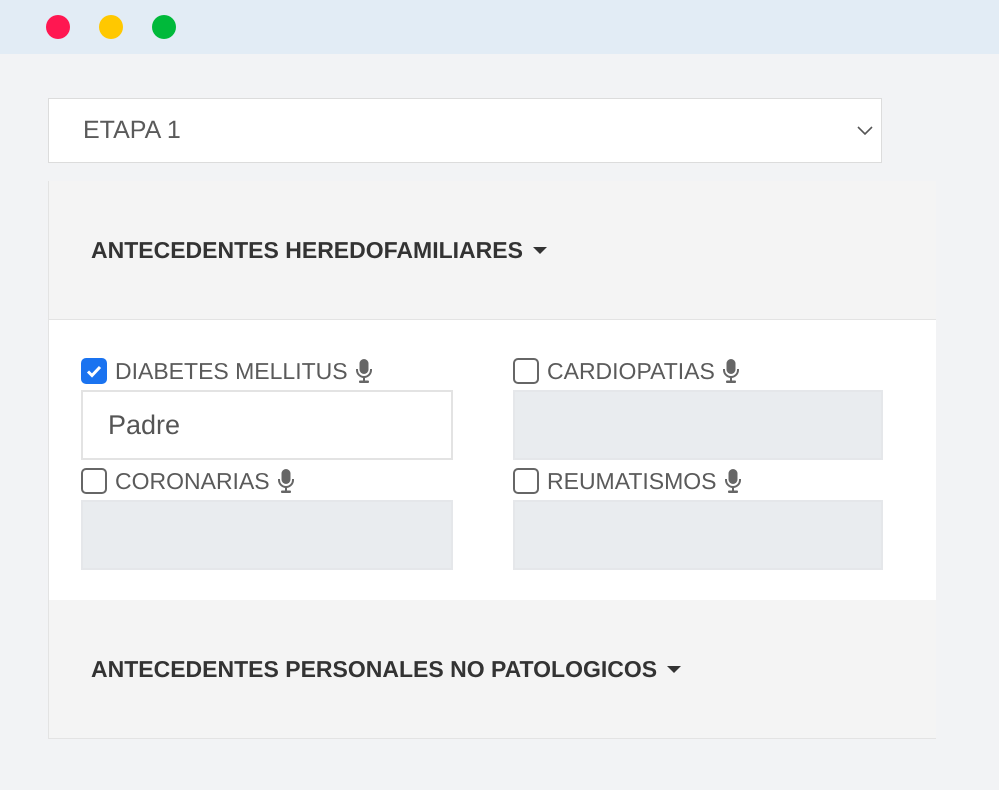  What do you see at coordinates (267, 425) in the screenshot?
I see `text-input: Padre` at bounding box center [267, 425].